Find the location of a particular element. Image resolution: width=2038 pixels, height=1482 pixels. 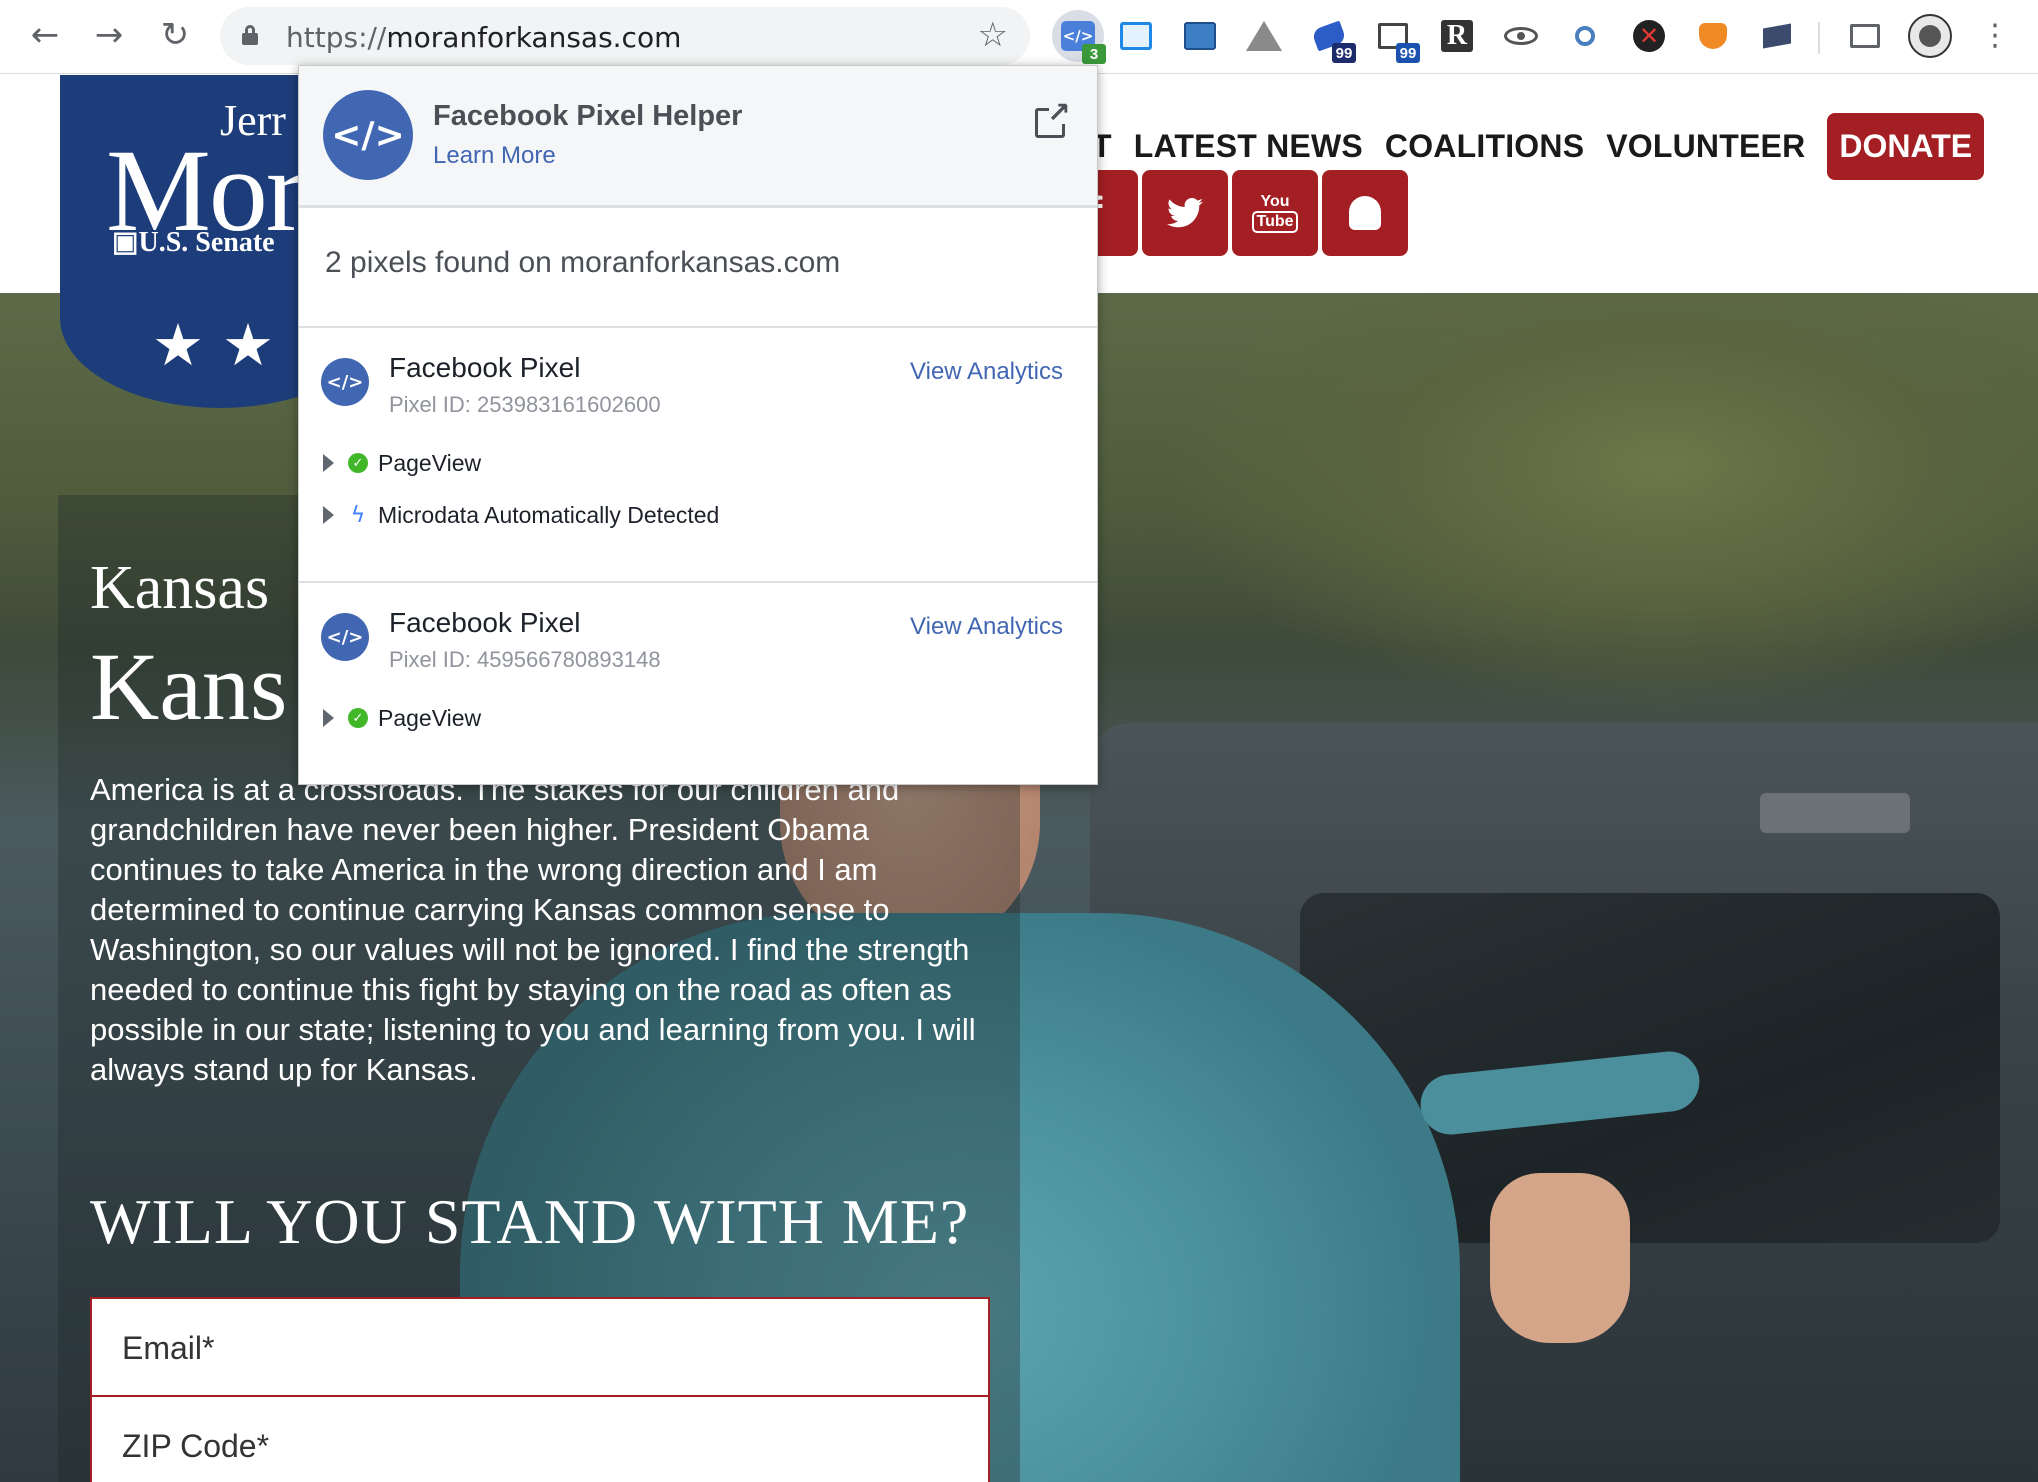

reload-icon: ↻ is located at coordinates (175, 35).